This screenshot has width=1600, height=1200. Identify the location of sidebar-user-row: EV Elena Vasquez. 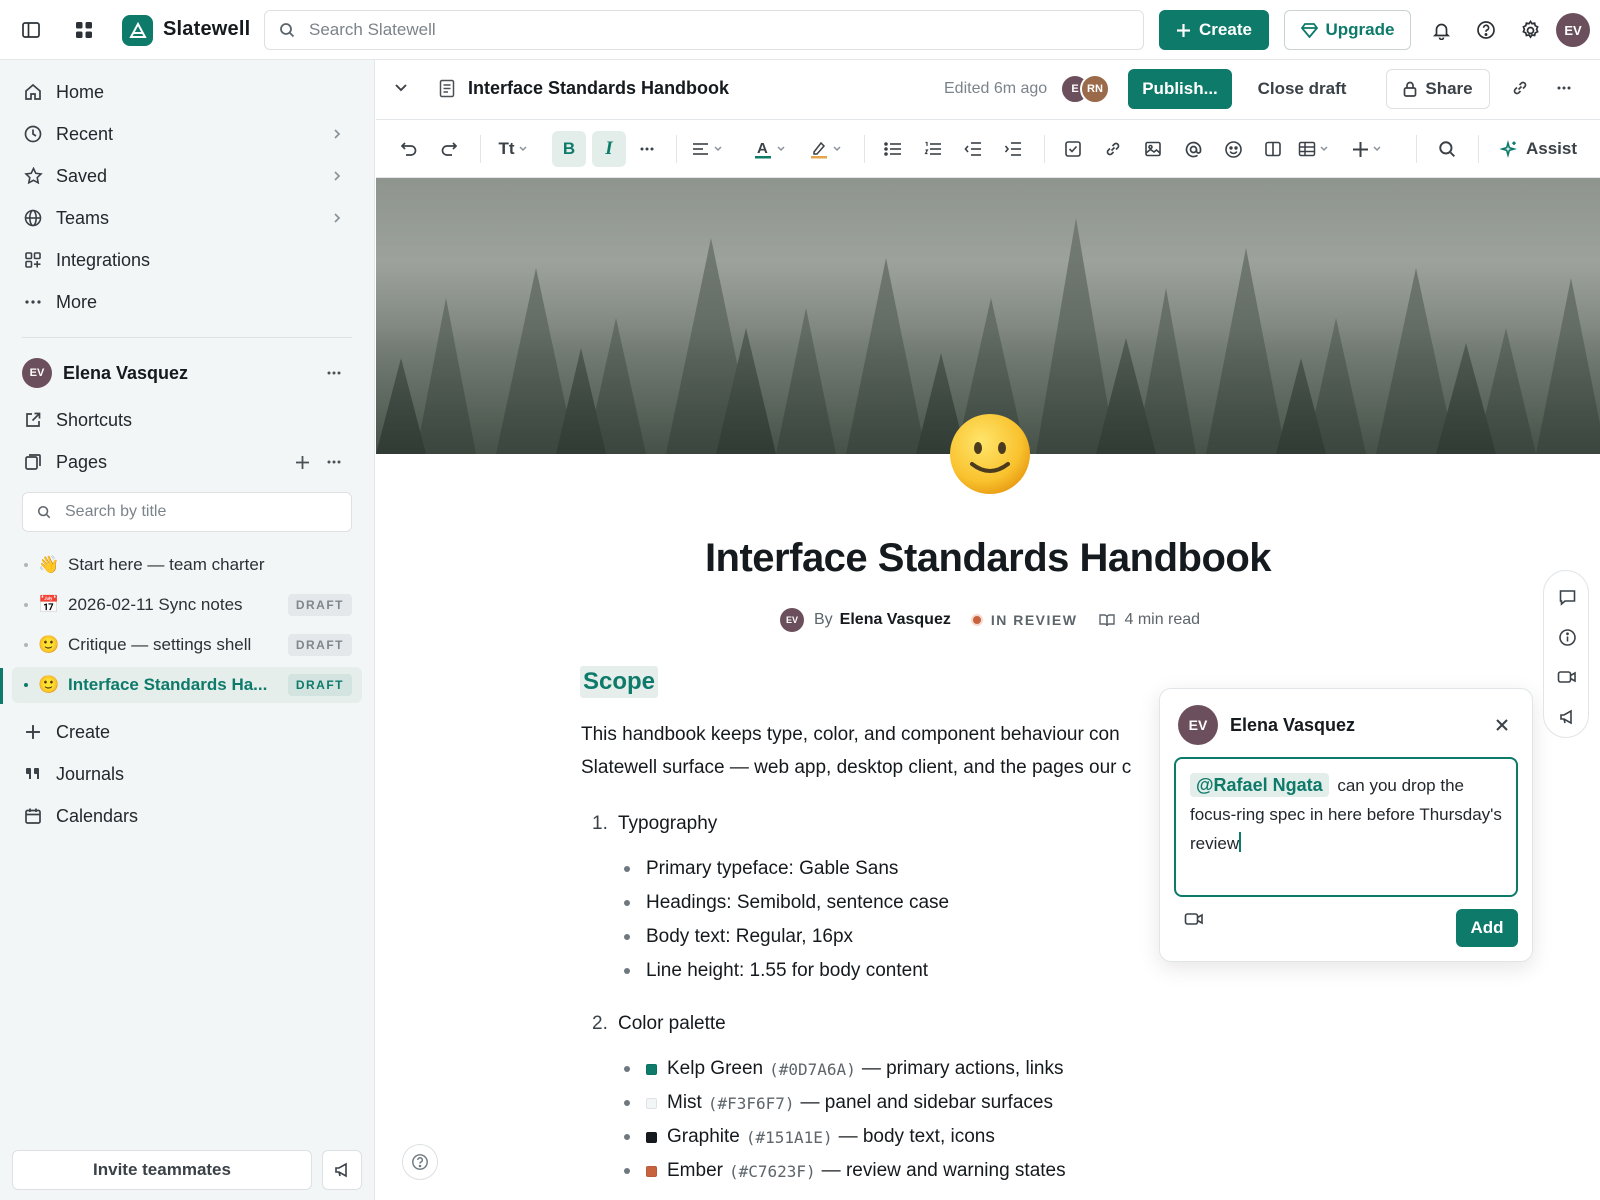
(187, 373).